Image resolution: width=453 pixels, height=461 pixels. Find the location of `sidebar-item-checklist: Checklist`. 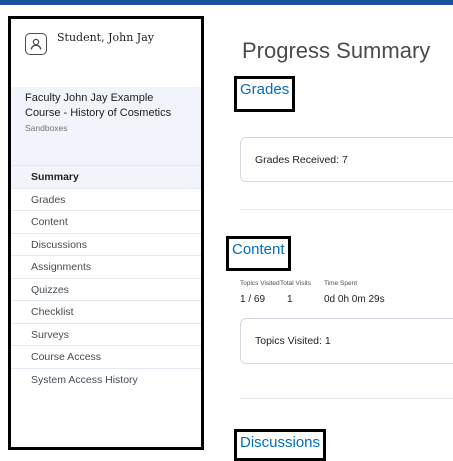

sidebar-item-checklist: Checklist is located at coordinates (106, 311).